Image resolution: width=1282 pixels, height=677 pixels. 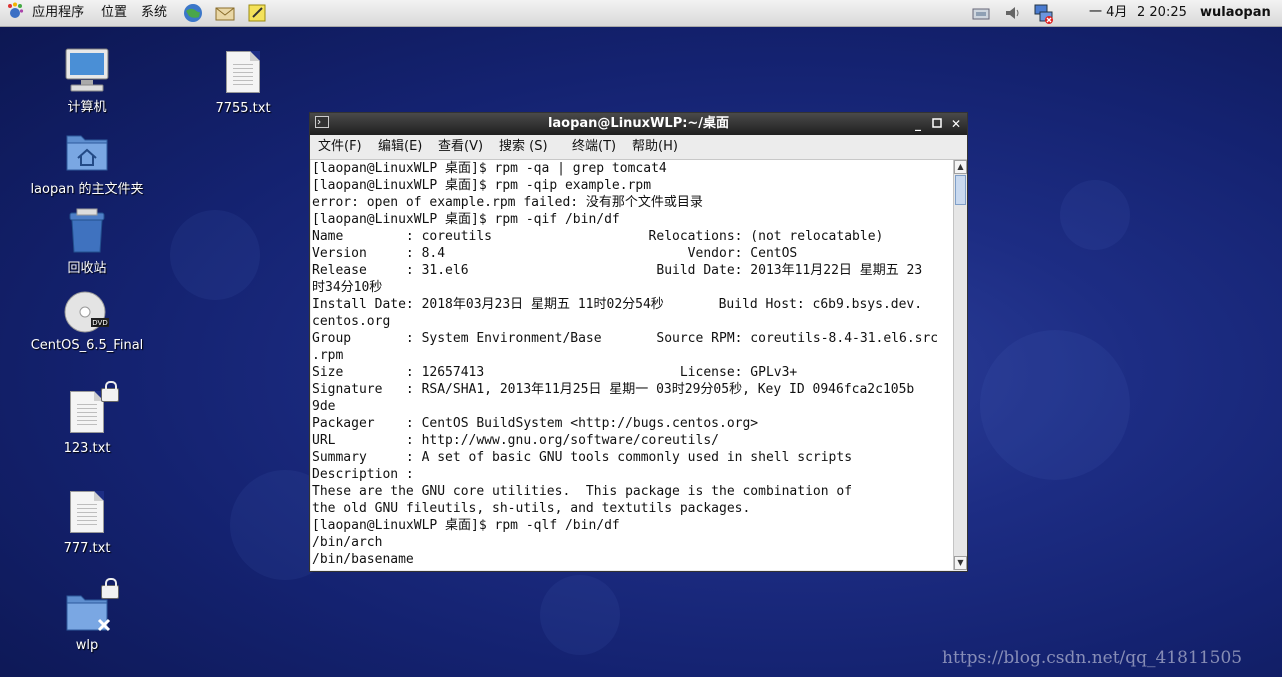 What do you see at coordinates (400, 147) in the screenshot?
I see `menu-edit: 编辑(E)` at bounding box center [400, 147].